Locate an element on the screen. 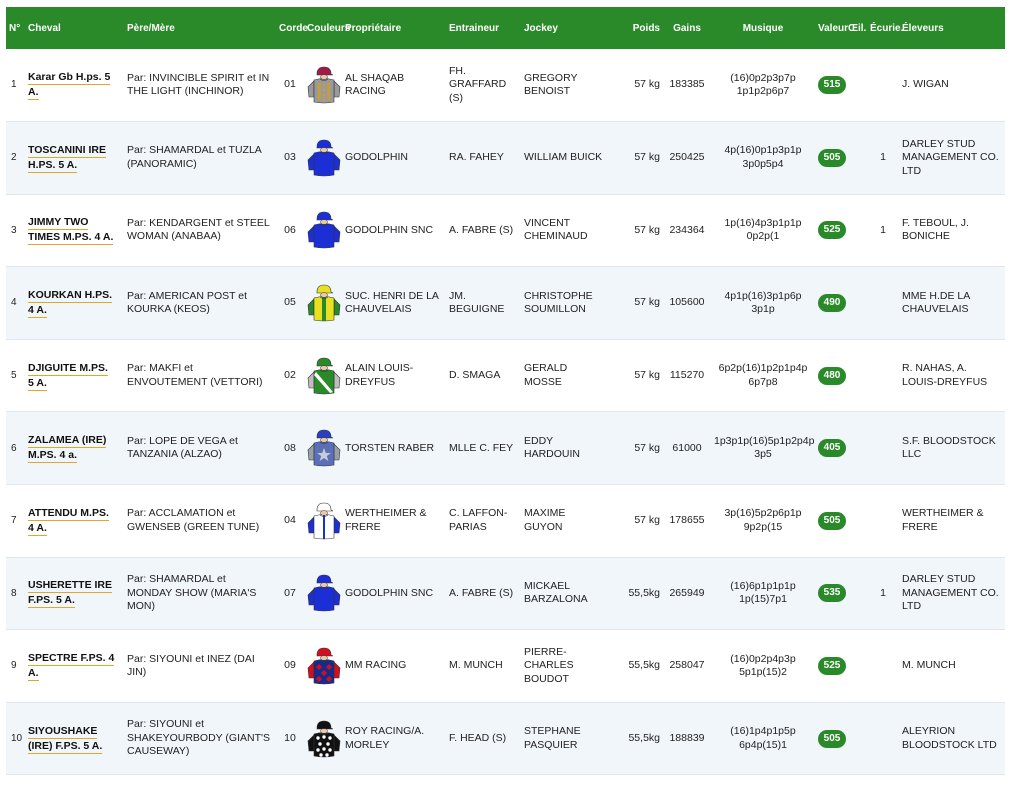  runner-number: 5 is located at coordinates (14, 375).